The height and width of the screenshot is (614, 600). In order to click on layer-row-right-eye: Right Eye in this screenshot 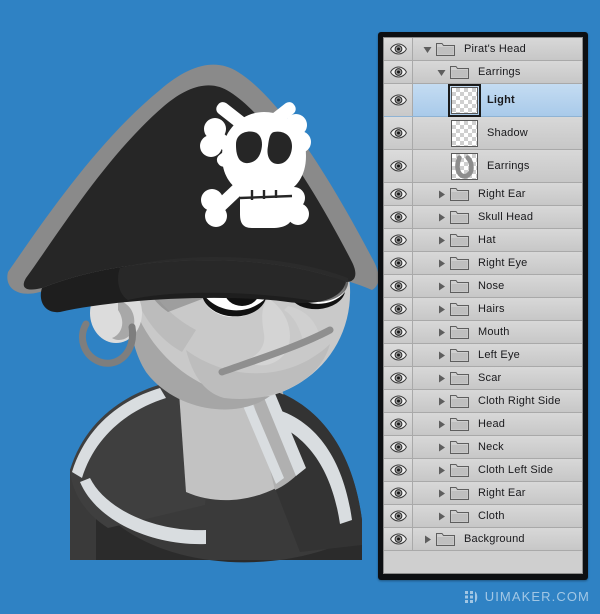, I will do `click(483, 263)`.